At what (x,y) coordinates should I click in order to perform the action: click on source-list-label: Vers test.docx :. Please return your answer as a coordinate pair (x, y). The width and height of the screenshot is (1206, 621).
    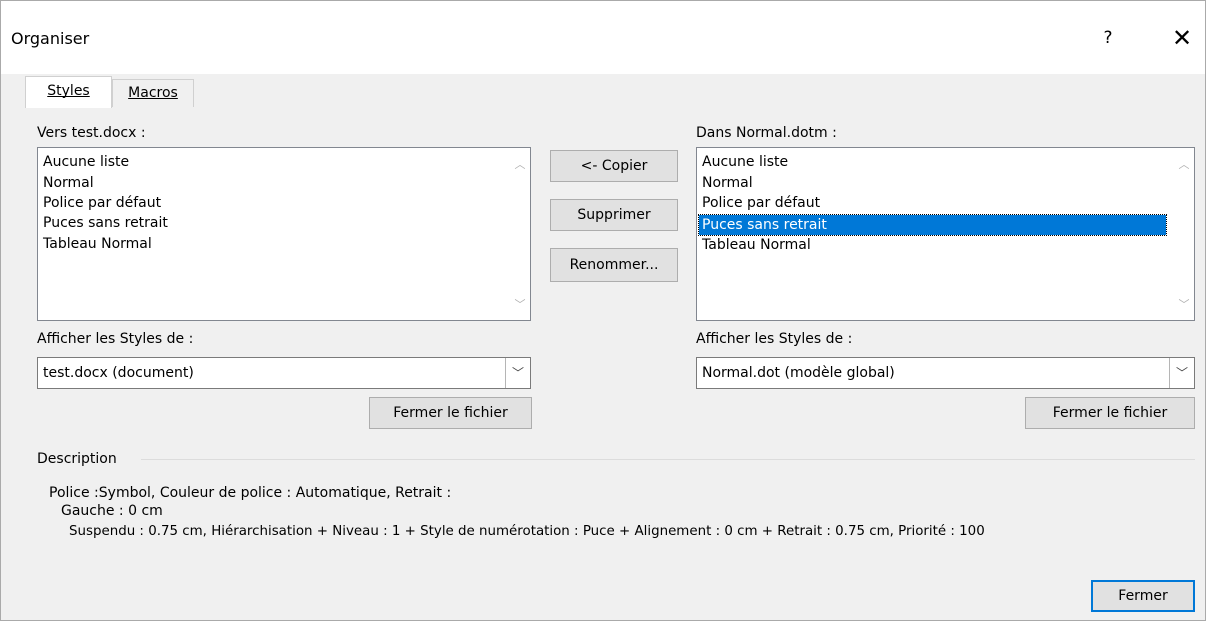
    Looking at the image, I should click on (91, 133).